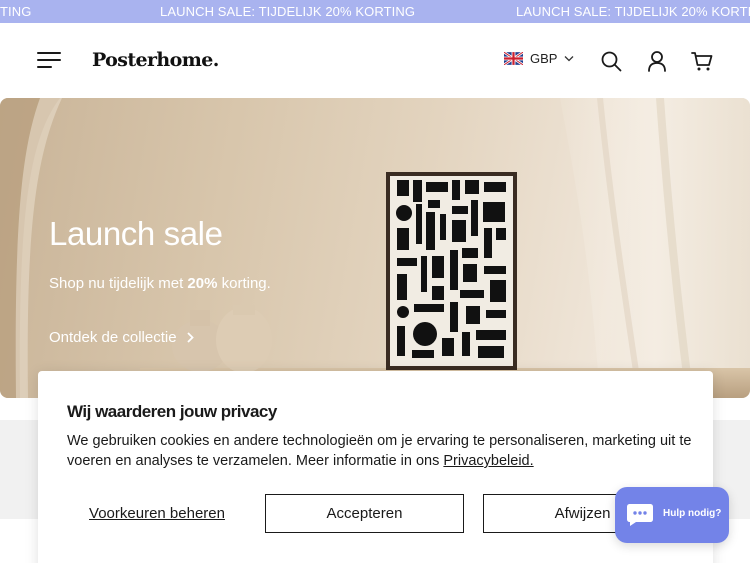 The image size is (750, 563). I want to click on privacy-policy-link: Privacybeleid., so click(488, 461).